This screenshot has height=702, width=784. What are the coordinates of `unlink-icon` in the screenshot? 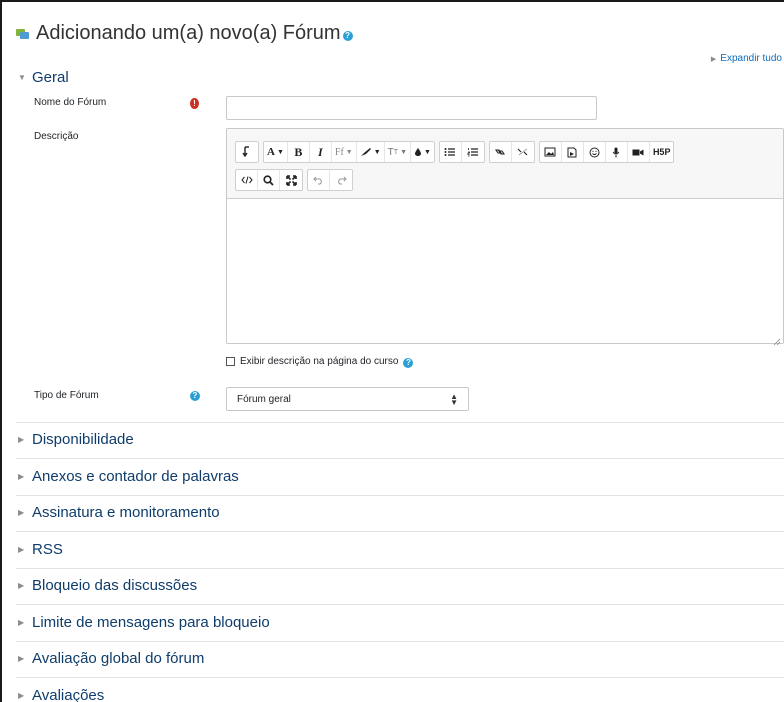 It's located at (522, 152).